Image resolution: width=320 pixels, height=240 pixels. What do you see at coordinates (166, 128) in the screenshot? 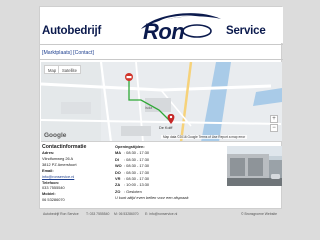
I see `map-place-label: De Kolff` at bounding box center [166, 128].